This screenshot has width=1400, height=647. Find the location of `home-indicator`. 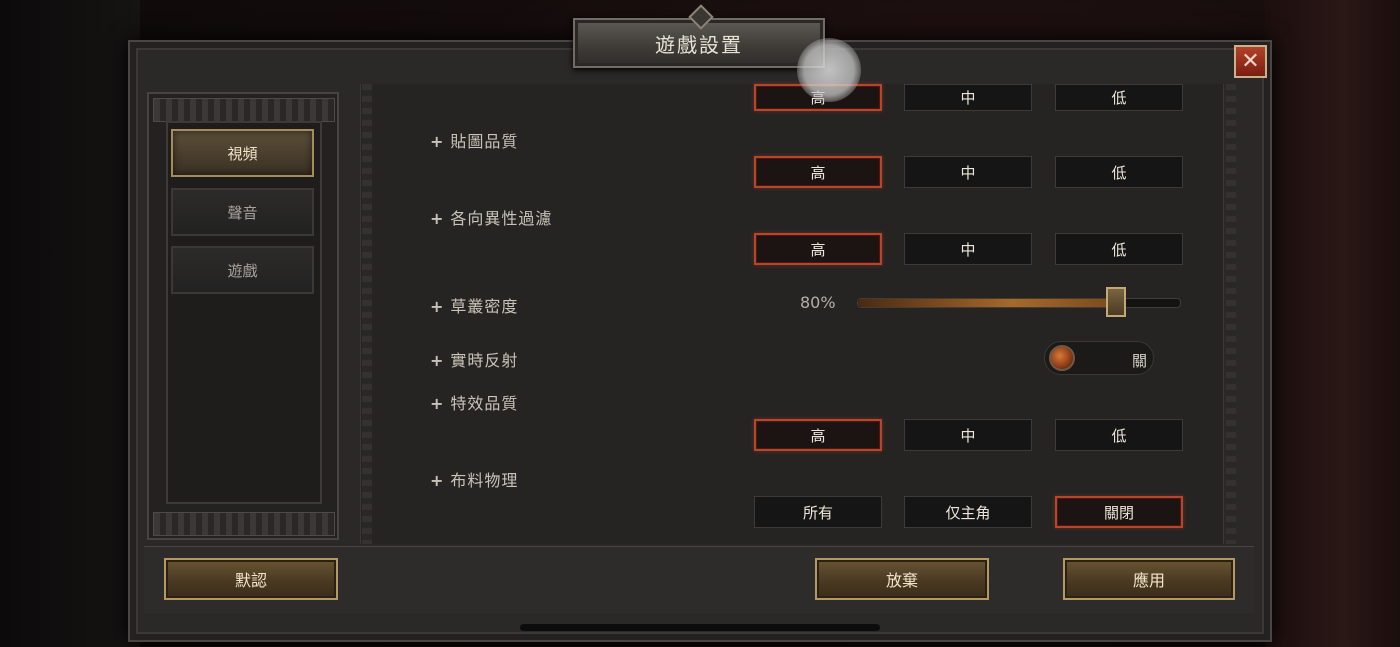

home-indicator is located at coordinates (700, 627).